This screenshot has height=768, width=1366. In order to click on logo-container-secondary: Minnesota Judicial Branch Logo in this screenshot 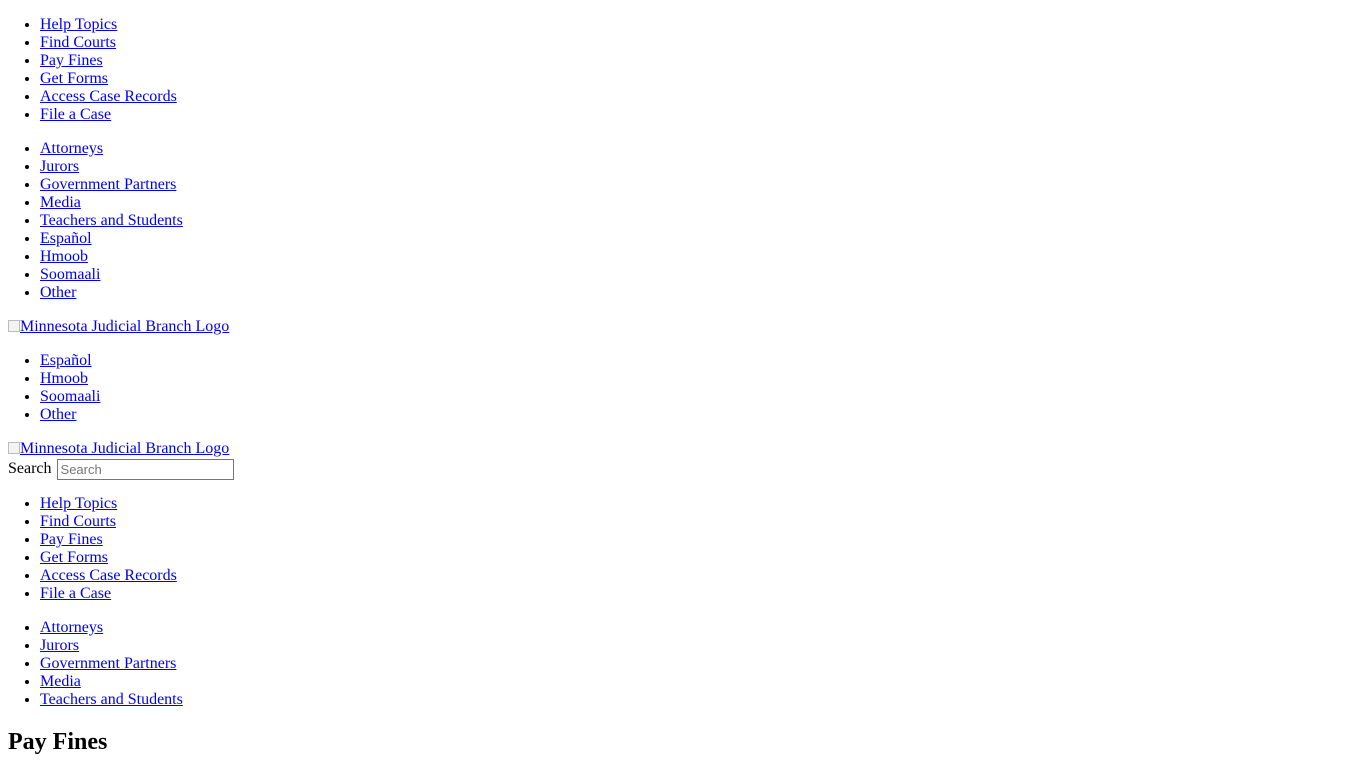, I will do `click(118, 449)`.